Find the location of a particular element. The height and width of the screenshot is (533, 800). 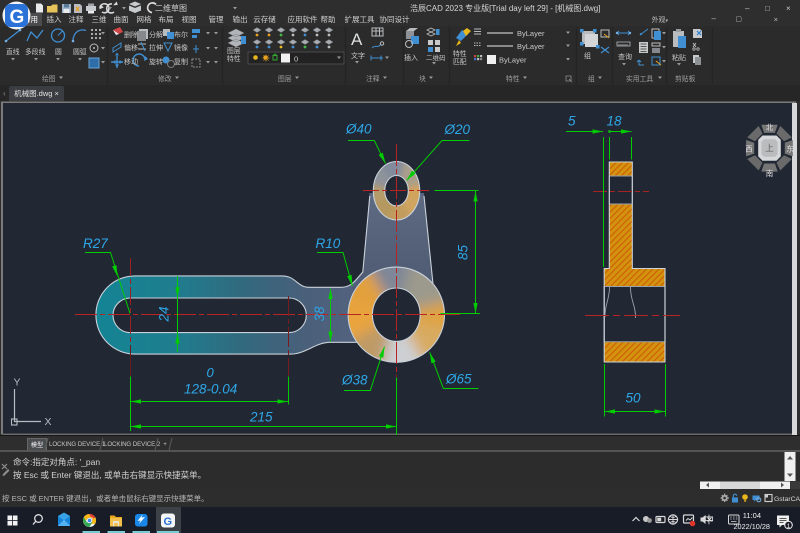

svg-text: 南 is located at coordinates (770, 173).